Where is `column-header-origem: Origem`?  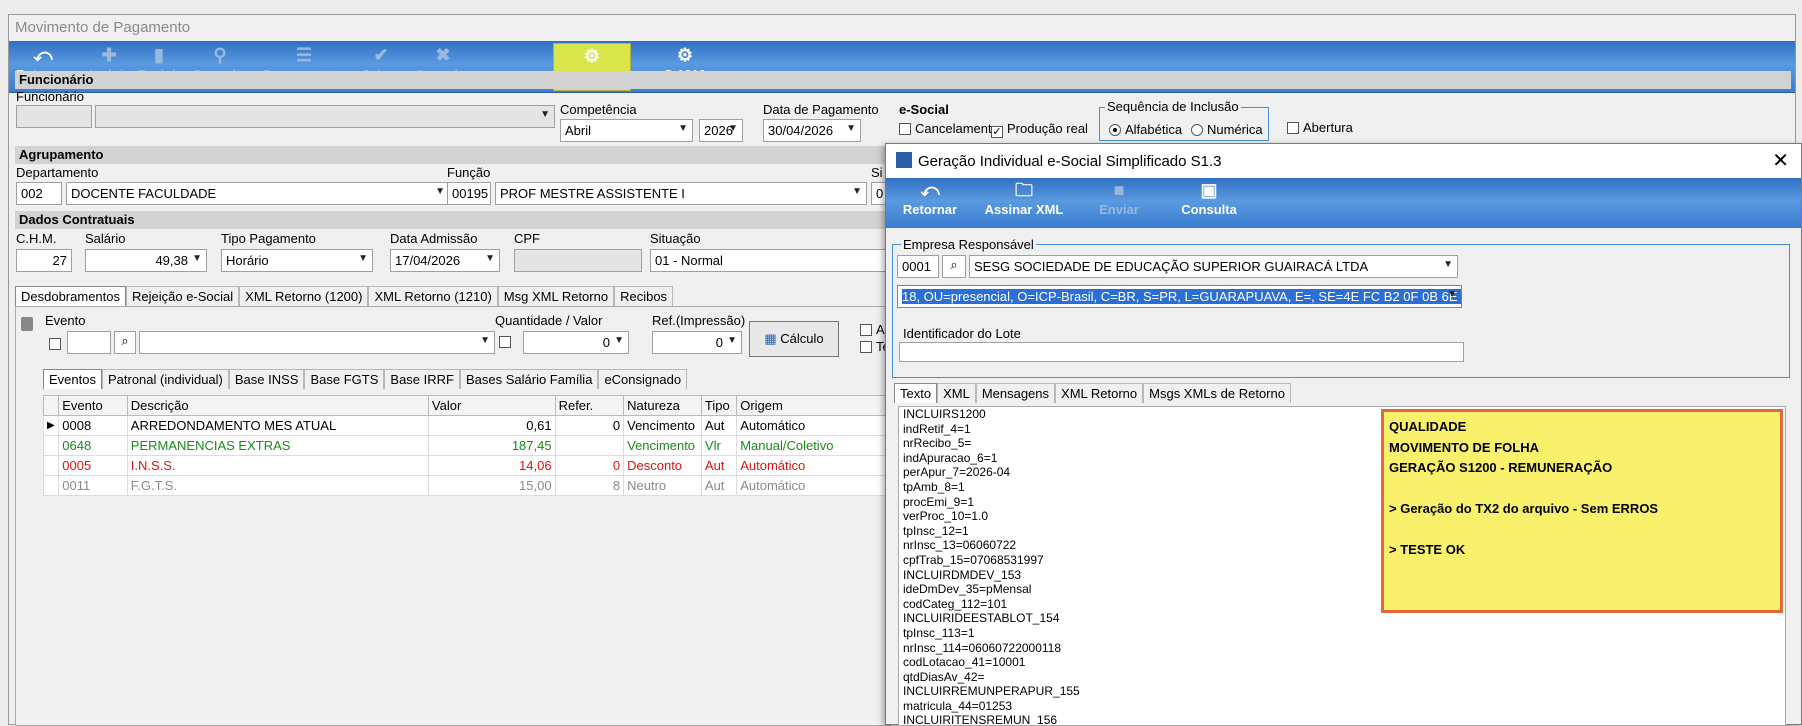 column-header-origem: Origem is located at coordinates (814, 405).